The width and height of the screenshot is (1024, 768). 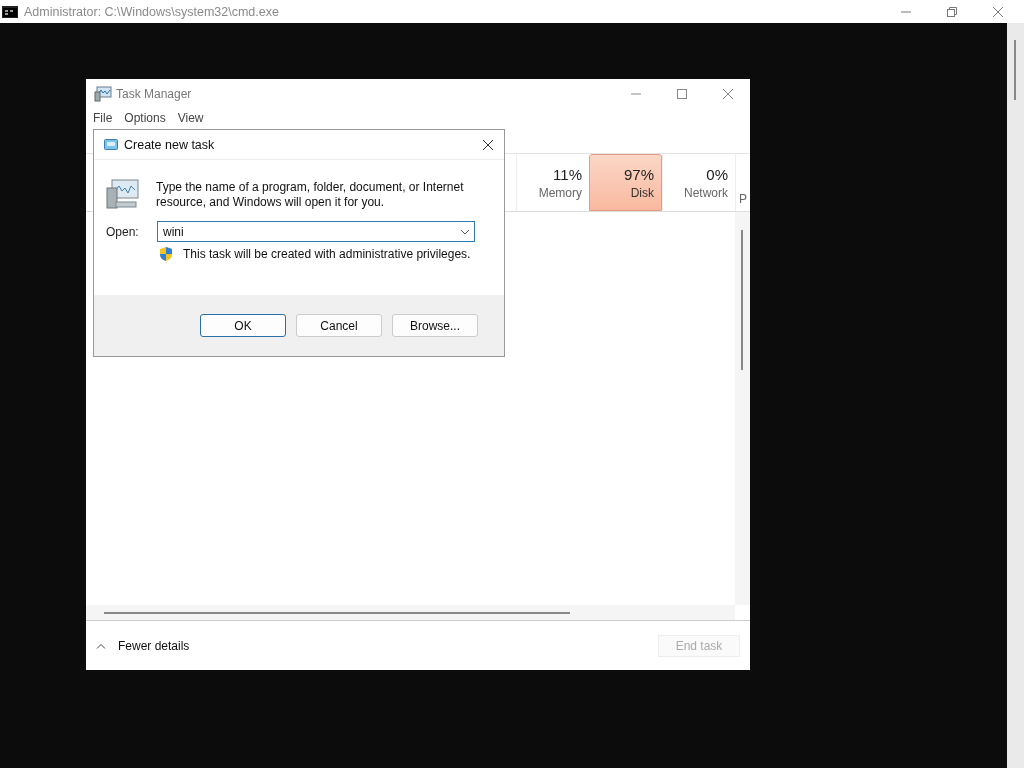 I want to click on column-header: 97% Disk, so click(x=625, y=182).